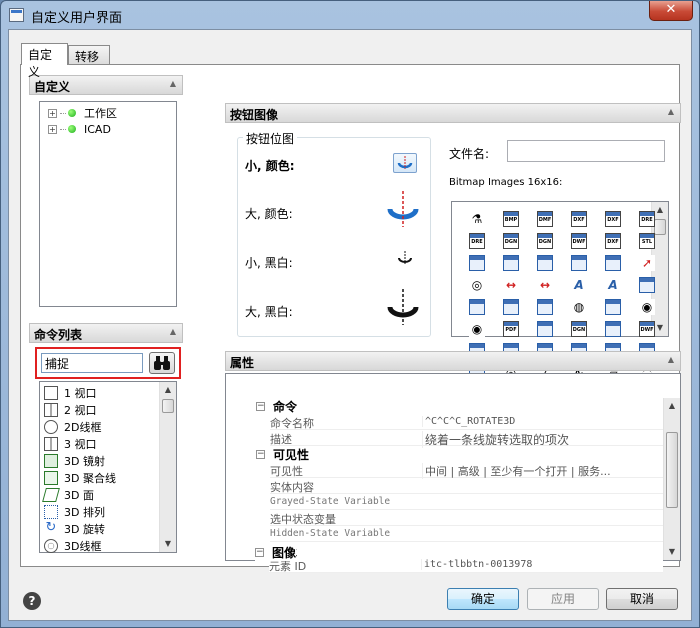 Image resolution: width=700 pixels, height=628 pixels. Describe the element at coordinates (350, 15) in the screenshot. I see `title-bar: 自定义用户界面 ✕` at that location.